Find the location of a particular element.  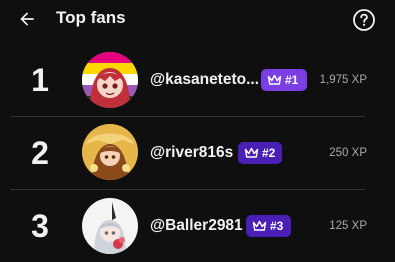

question-circle-icon is located at coordinates (364, 20).